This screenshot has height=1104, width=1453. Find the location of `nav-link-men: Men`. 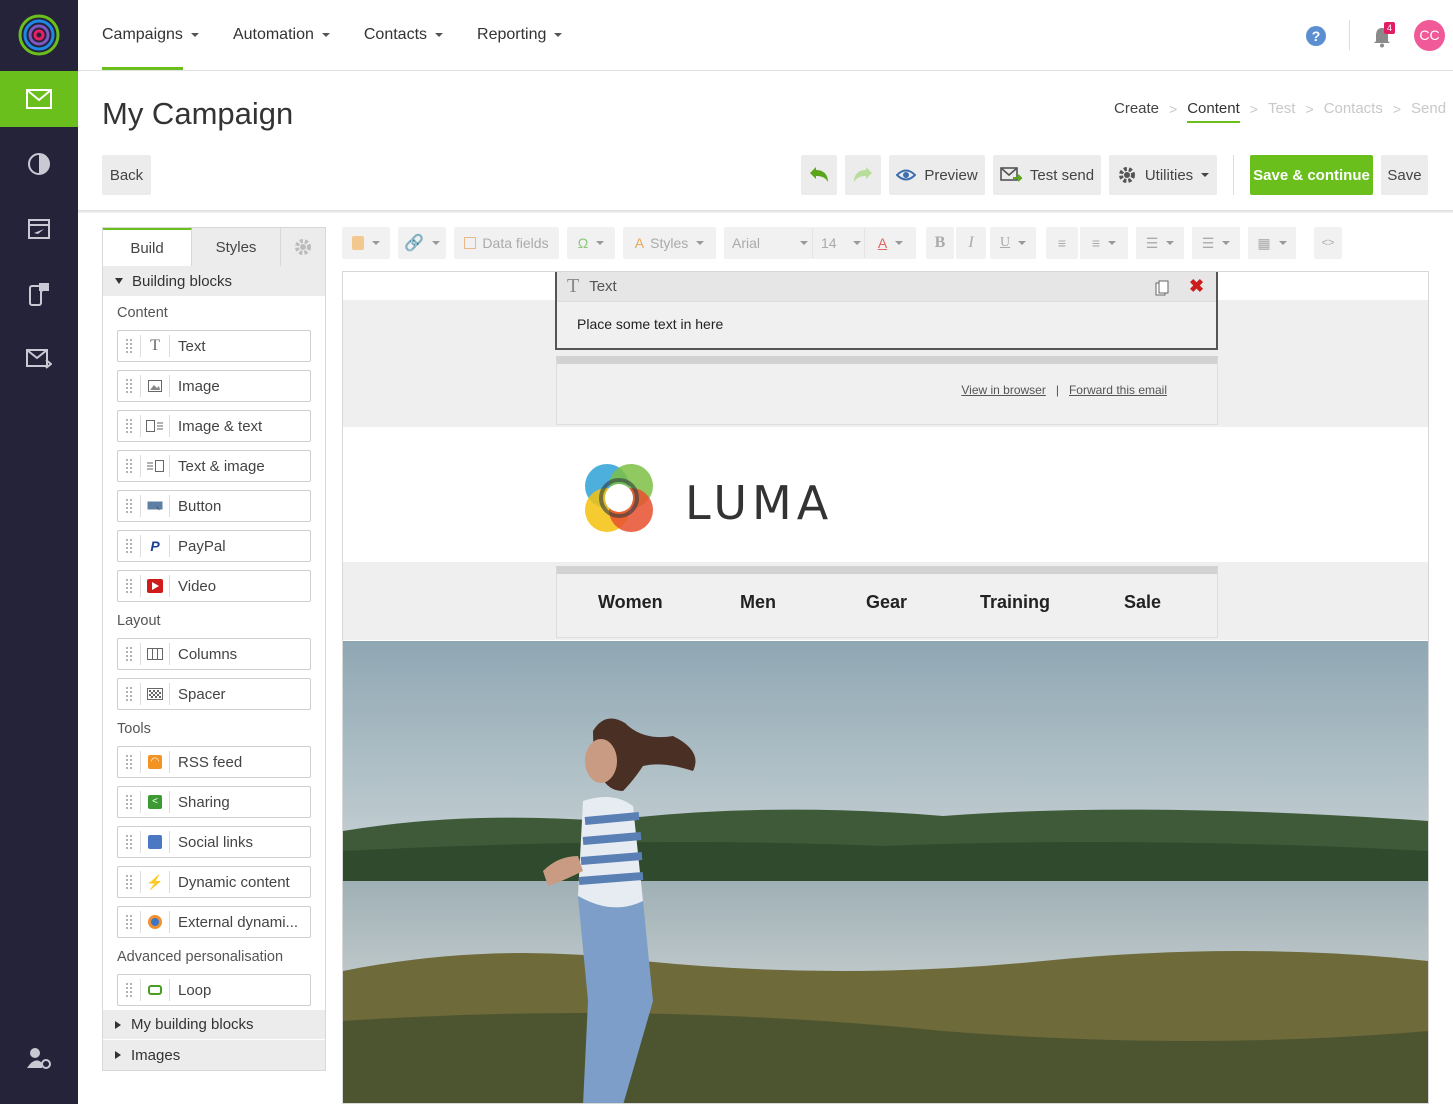

nav-link-men: Men is located at coordinates (758, 602).